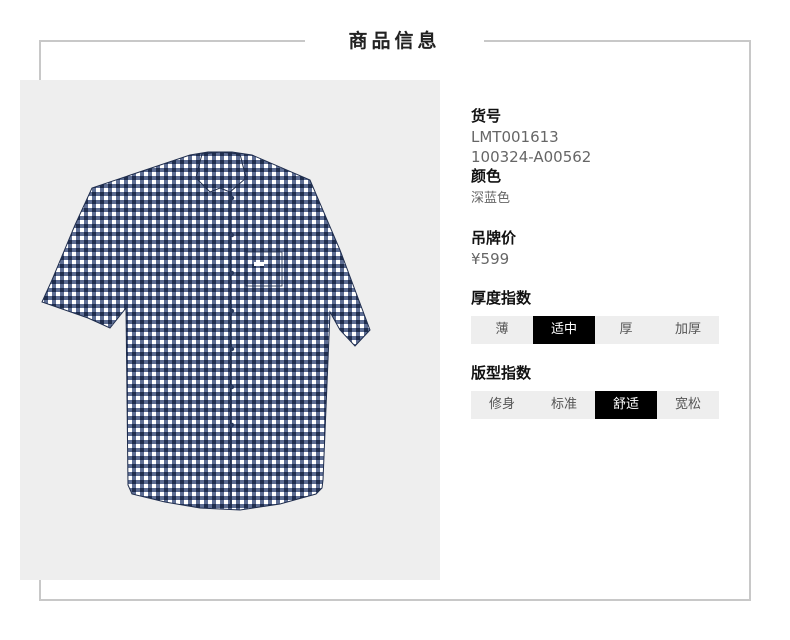 The width and height of the screenshot is (790, 640). What do you see at coordinates (490, 259) in the screenshot?
I see `price-value: ¥599` at bounding box center [490, 259].